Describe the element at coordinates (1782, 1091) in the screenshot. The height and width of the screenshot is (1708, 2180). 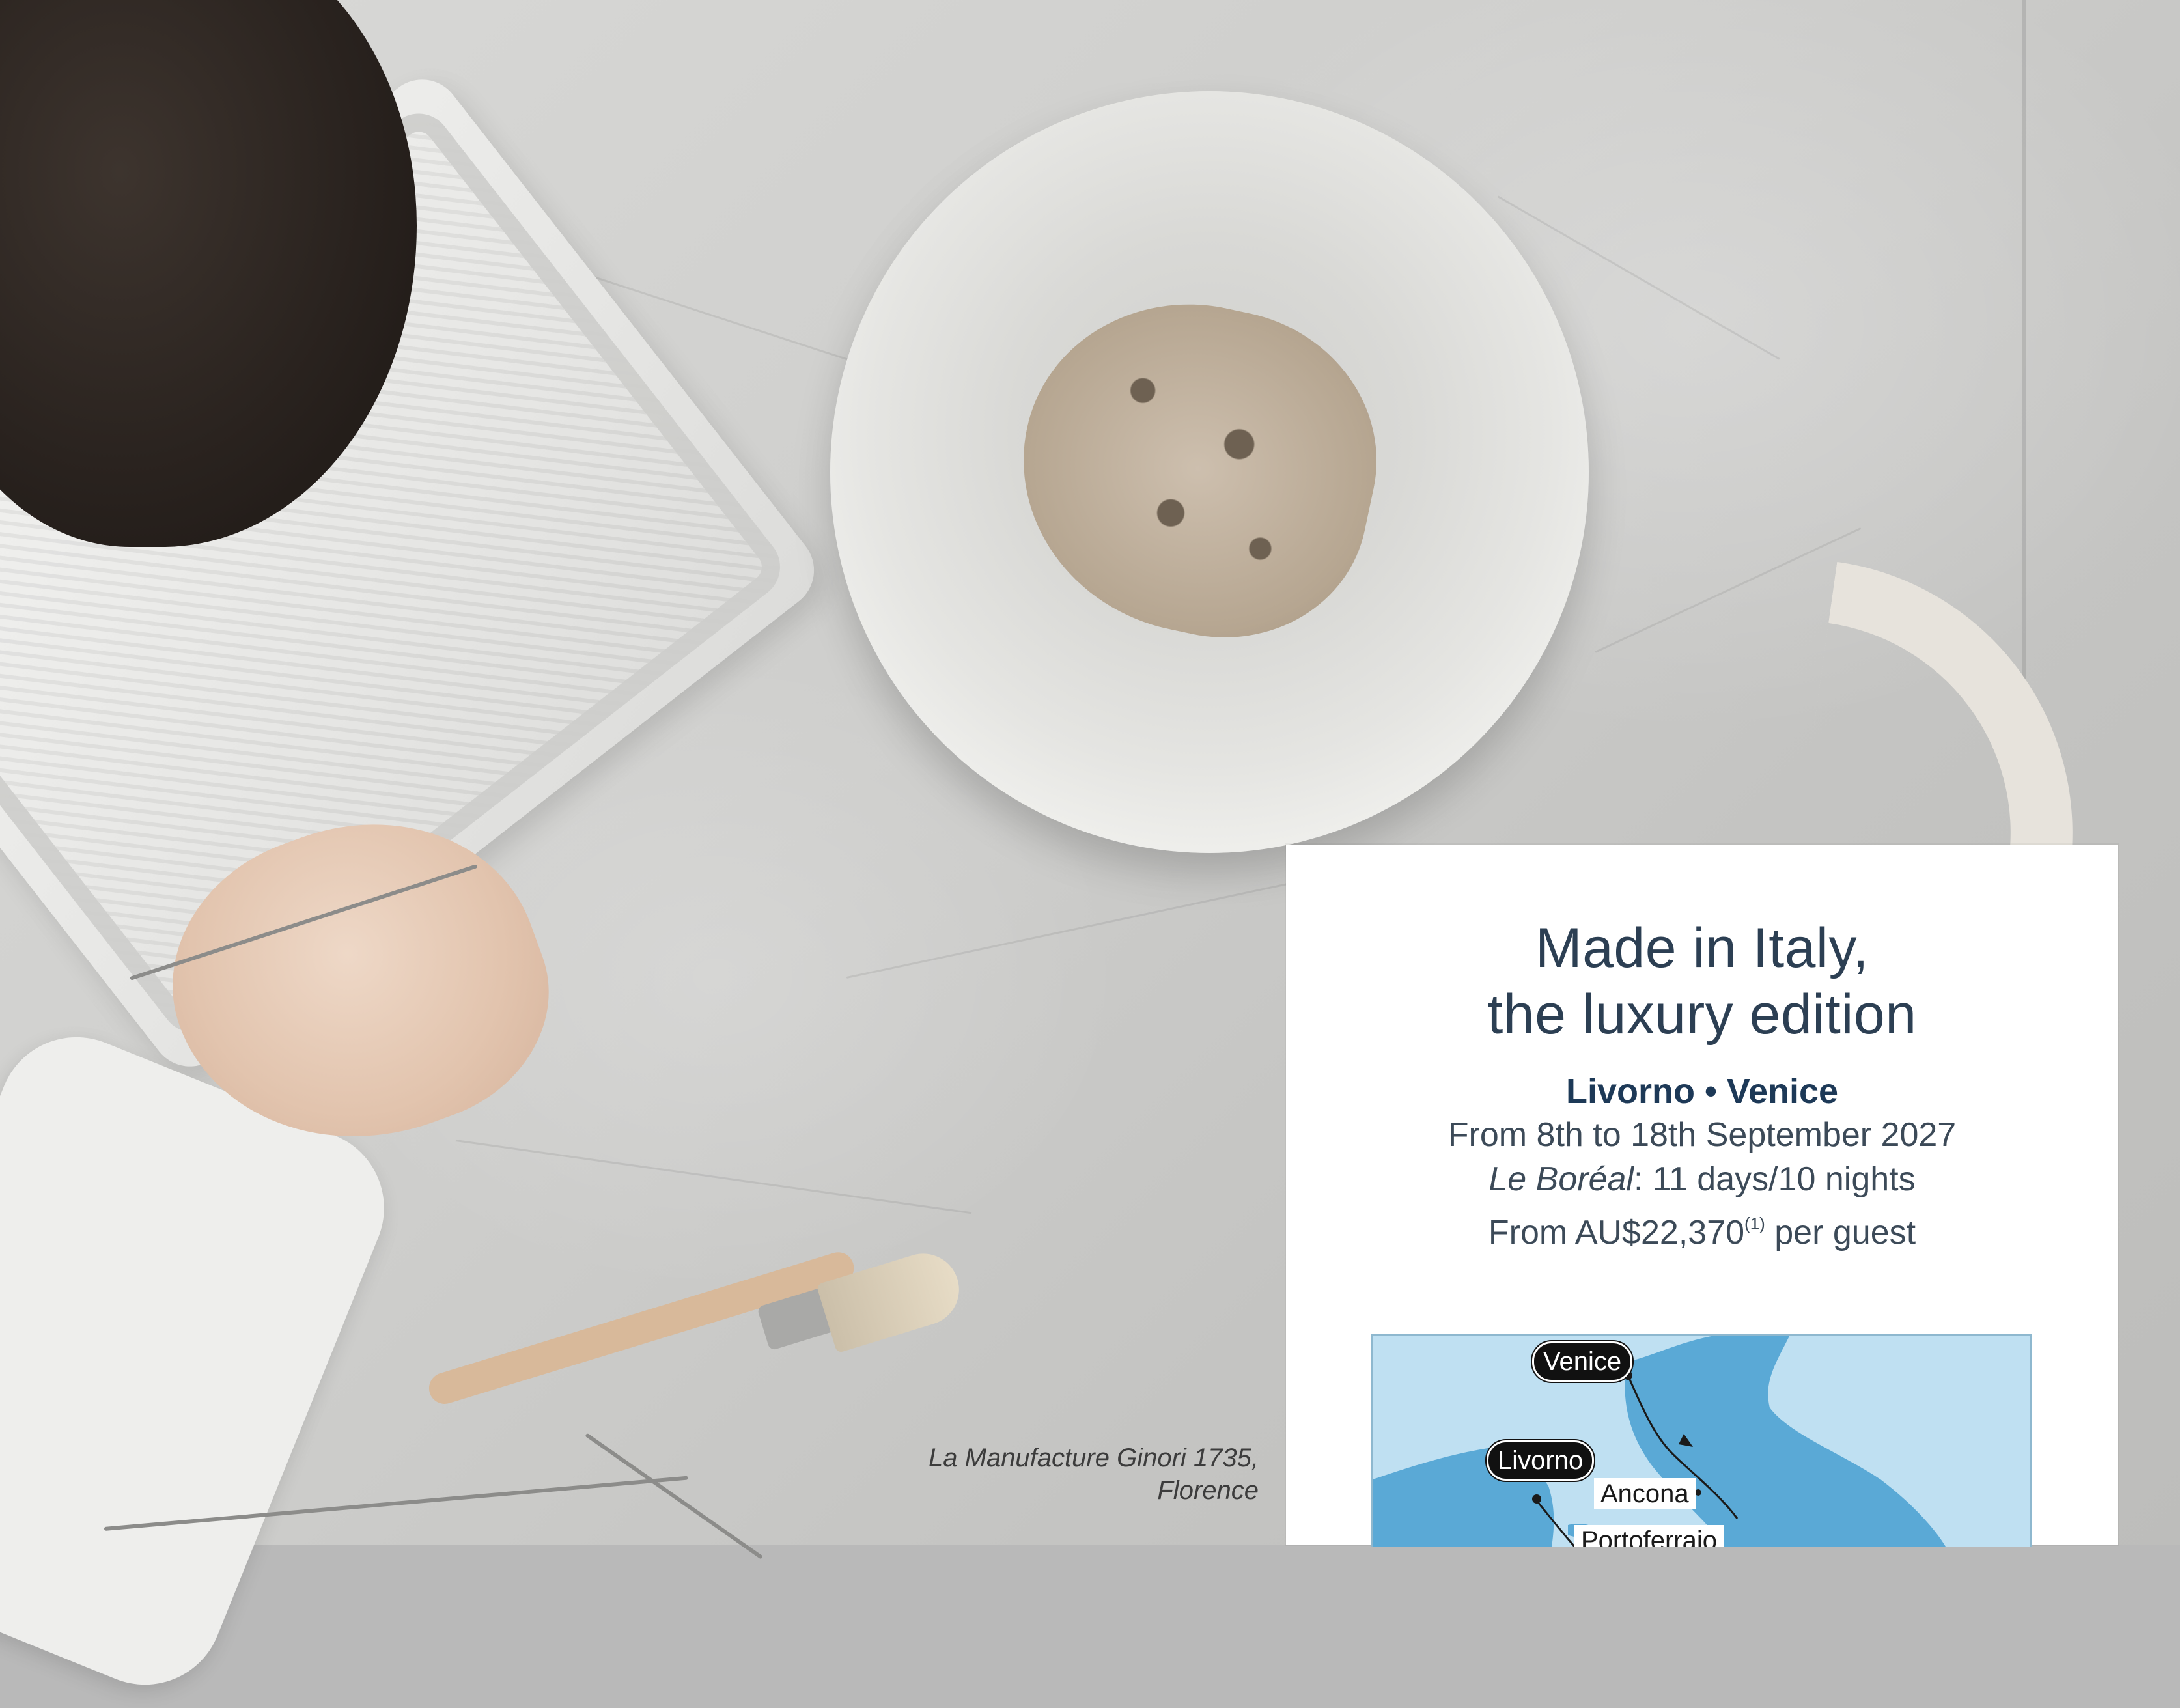
I see `route-to: Venice` at that location.